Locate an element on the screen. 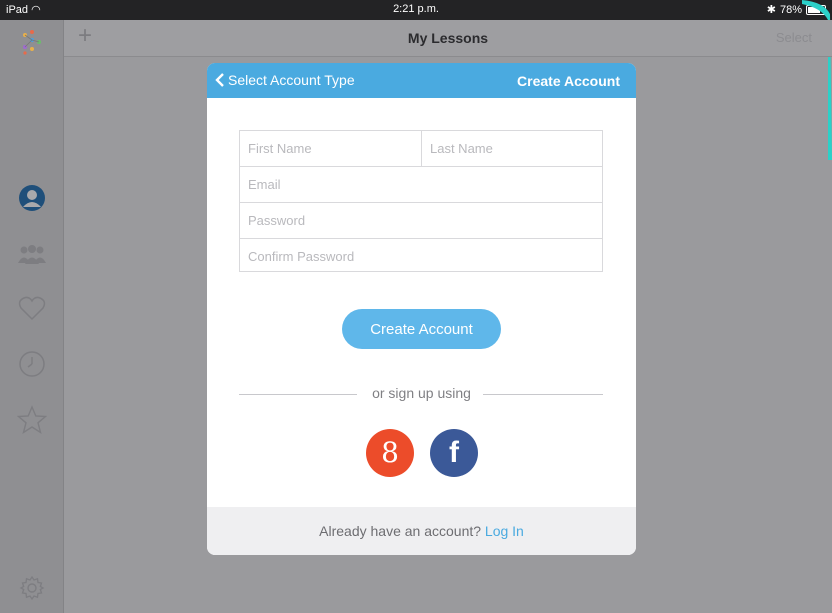  confirm-password-field is located at coordinates (421, 256).